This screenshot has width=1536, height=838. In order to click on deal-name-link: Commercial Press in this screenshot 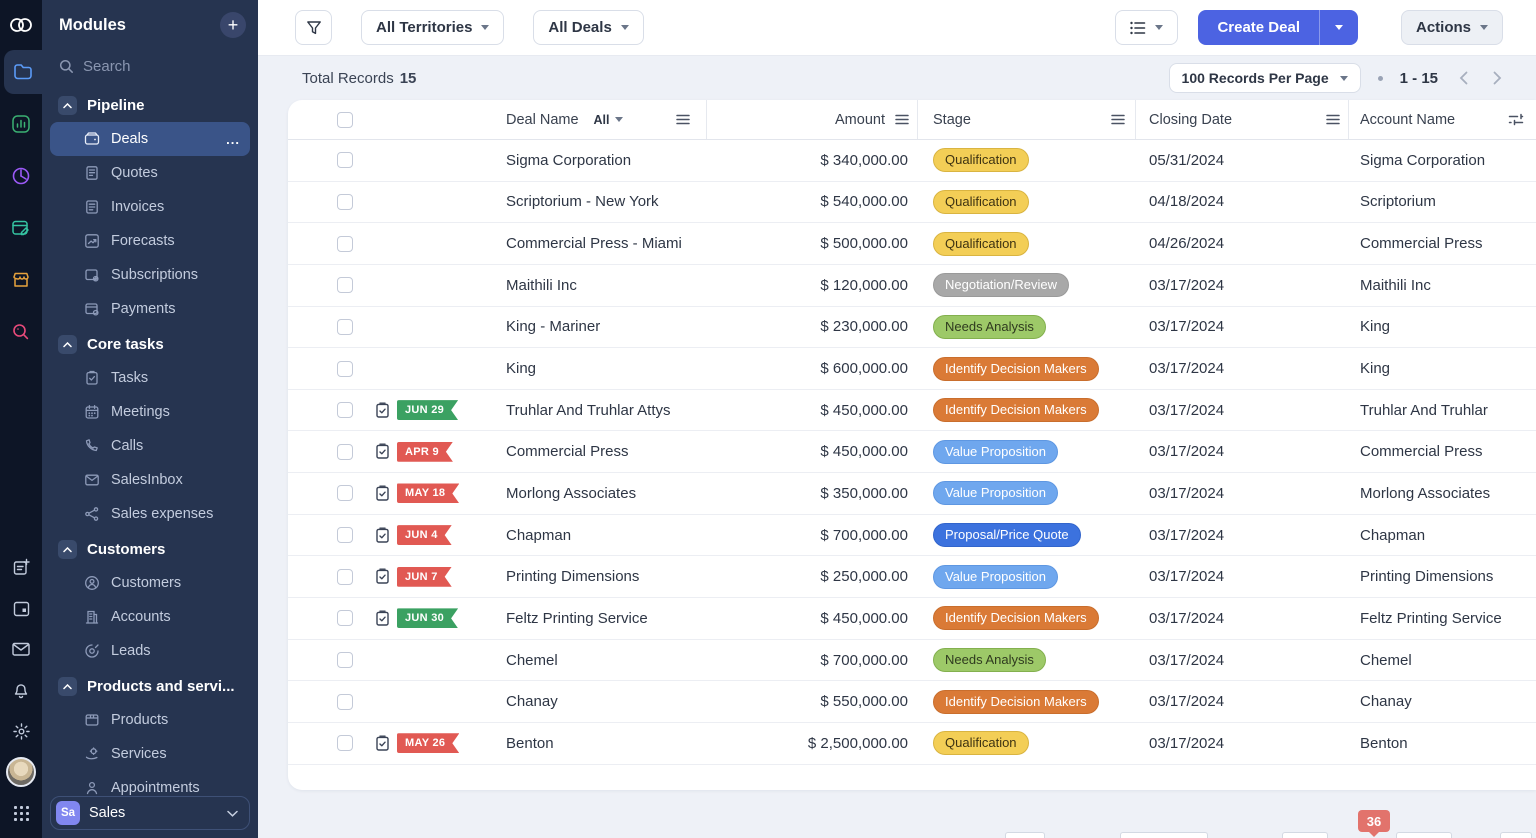, I will do `click(605, 451)`.